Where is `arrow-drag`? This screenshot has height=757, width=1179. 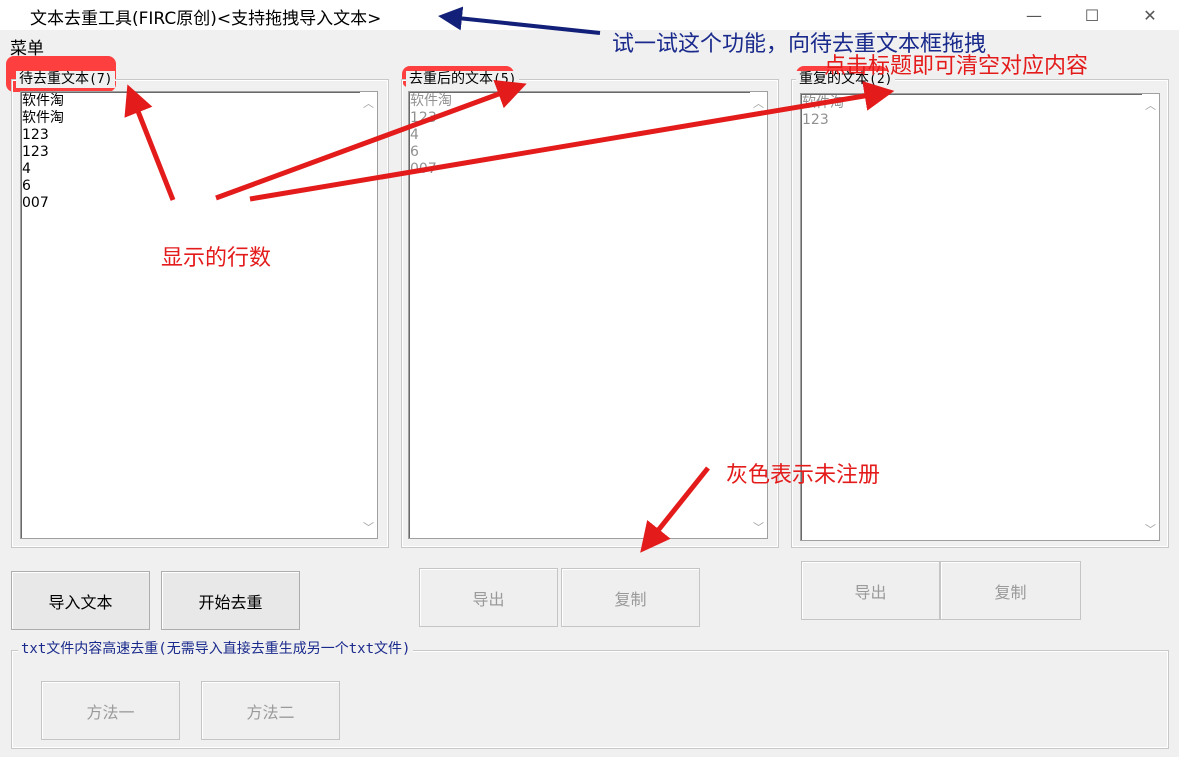 arrow-drag is located at coordinates (519, 20).